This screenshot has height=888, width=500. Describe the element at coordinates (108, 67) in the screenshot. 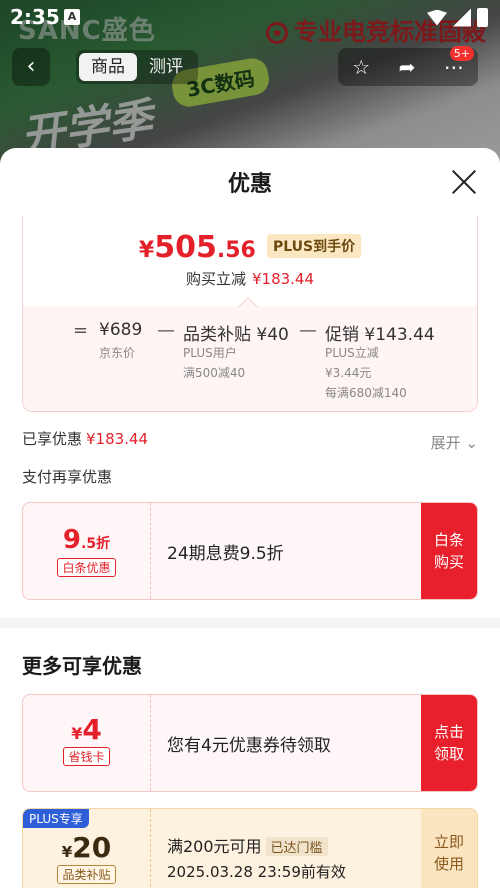

I see `tab-product: 商品` at that location.